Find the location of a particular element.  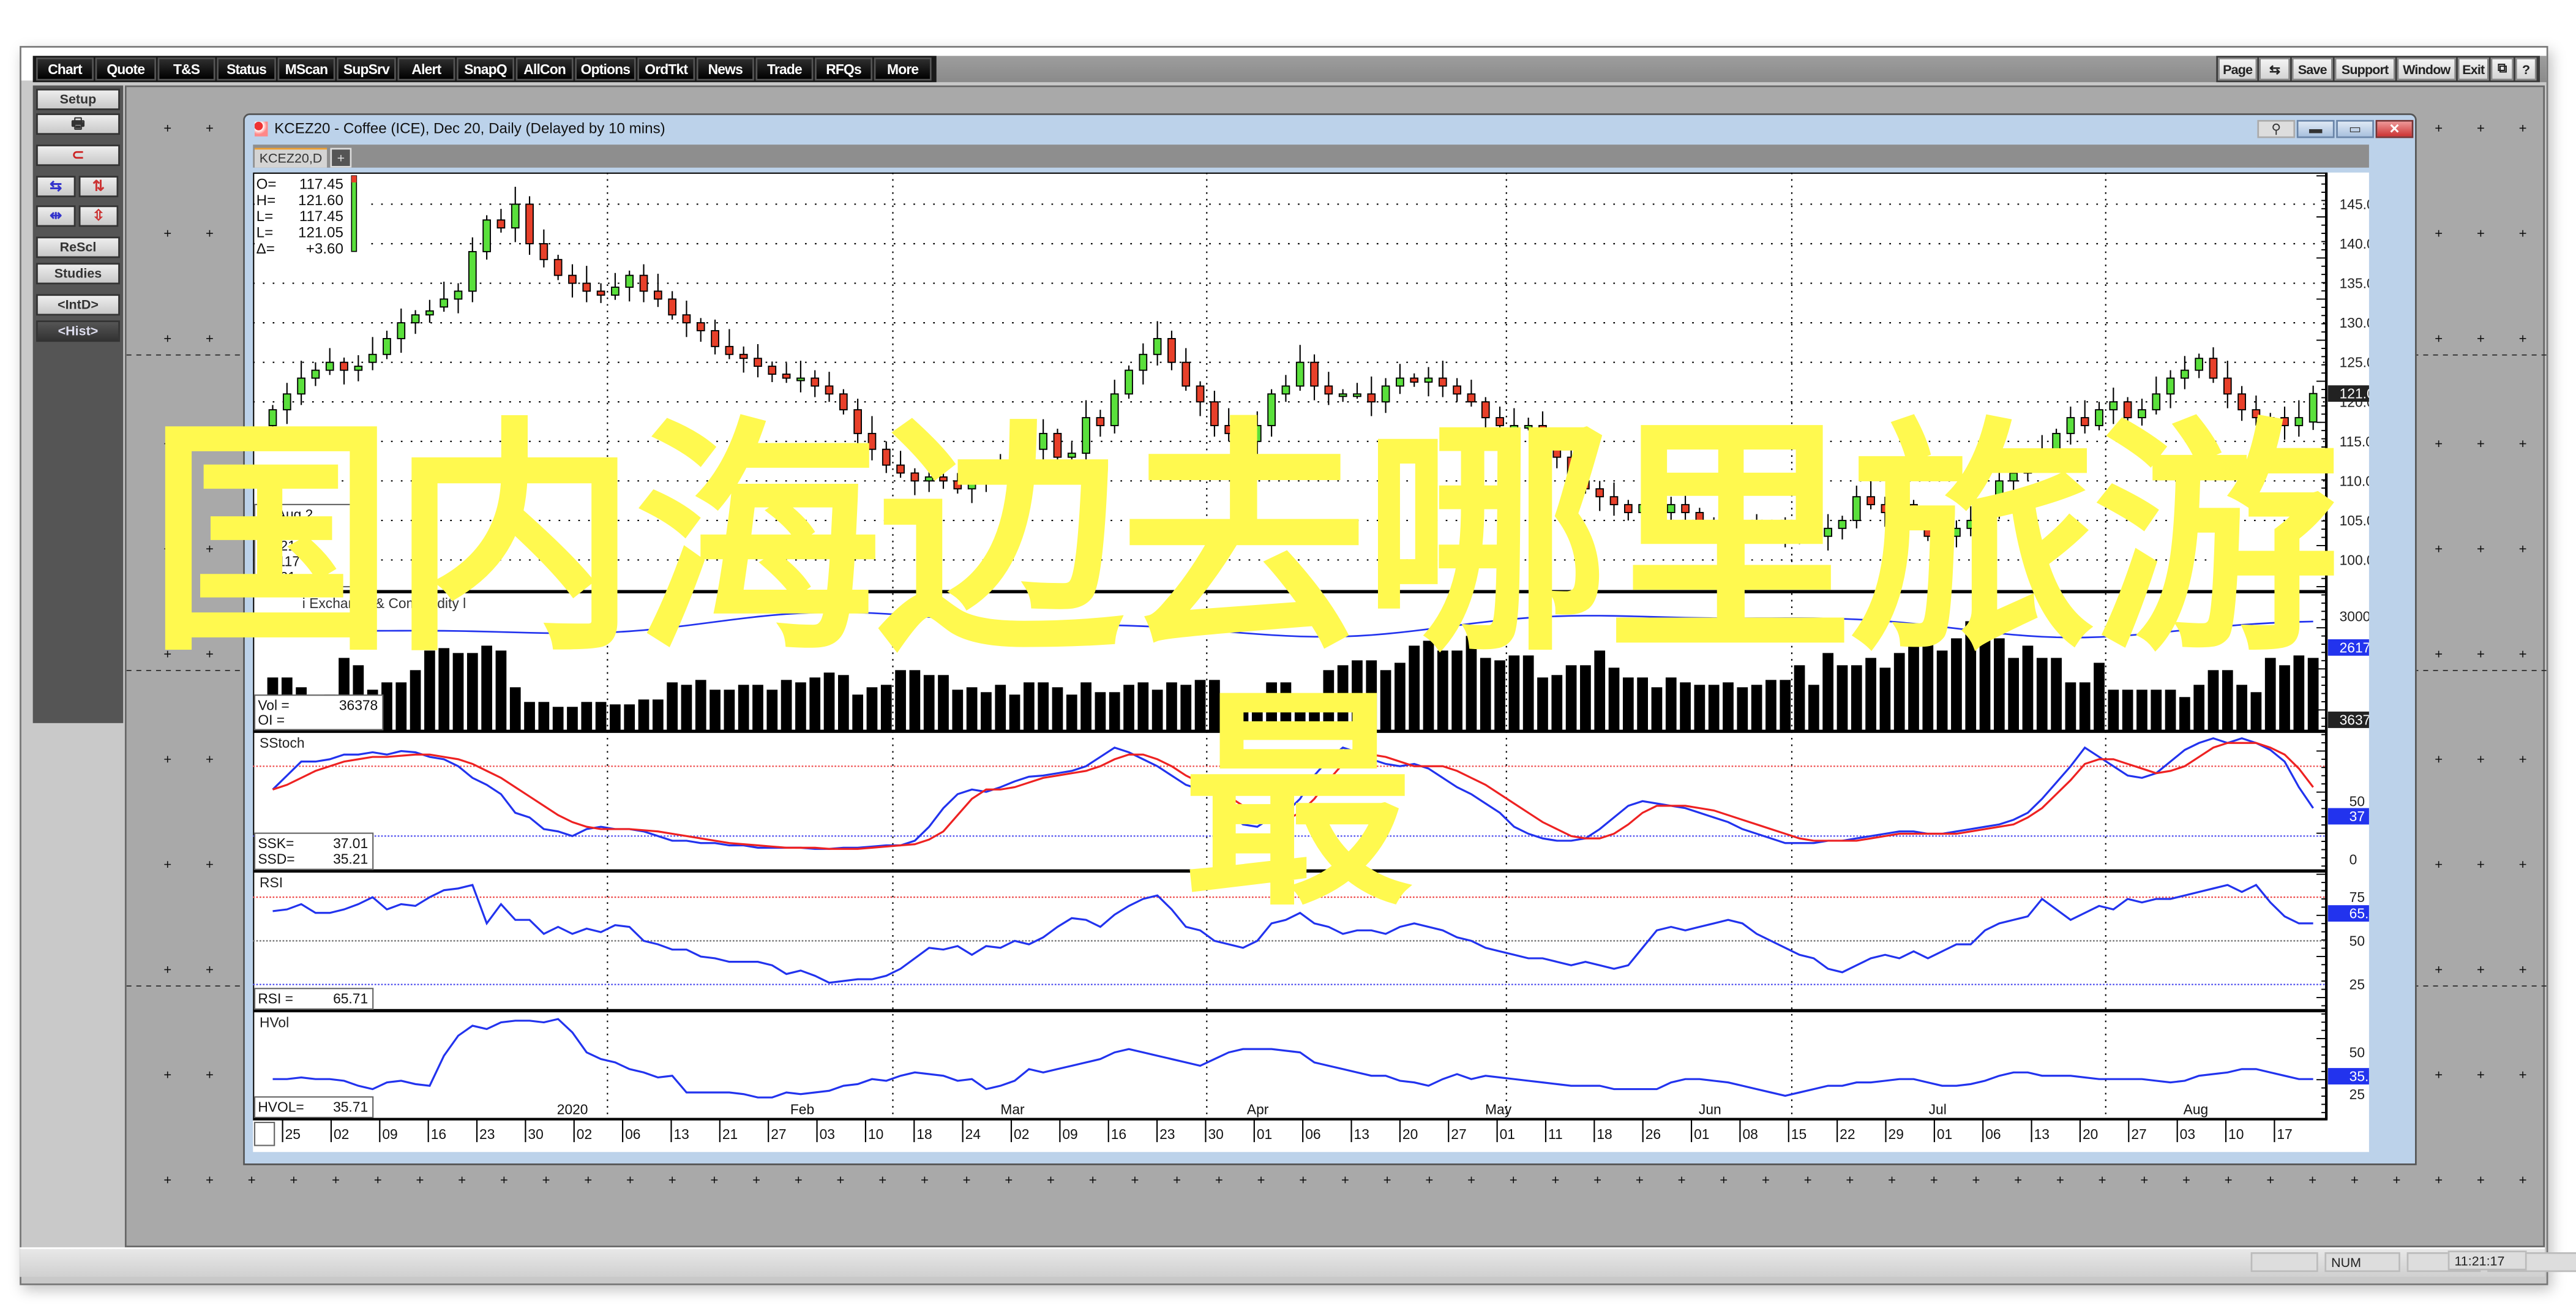

toolbar-button-restore: ⧉ is located at coordinates (2502, 69).